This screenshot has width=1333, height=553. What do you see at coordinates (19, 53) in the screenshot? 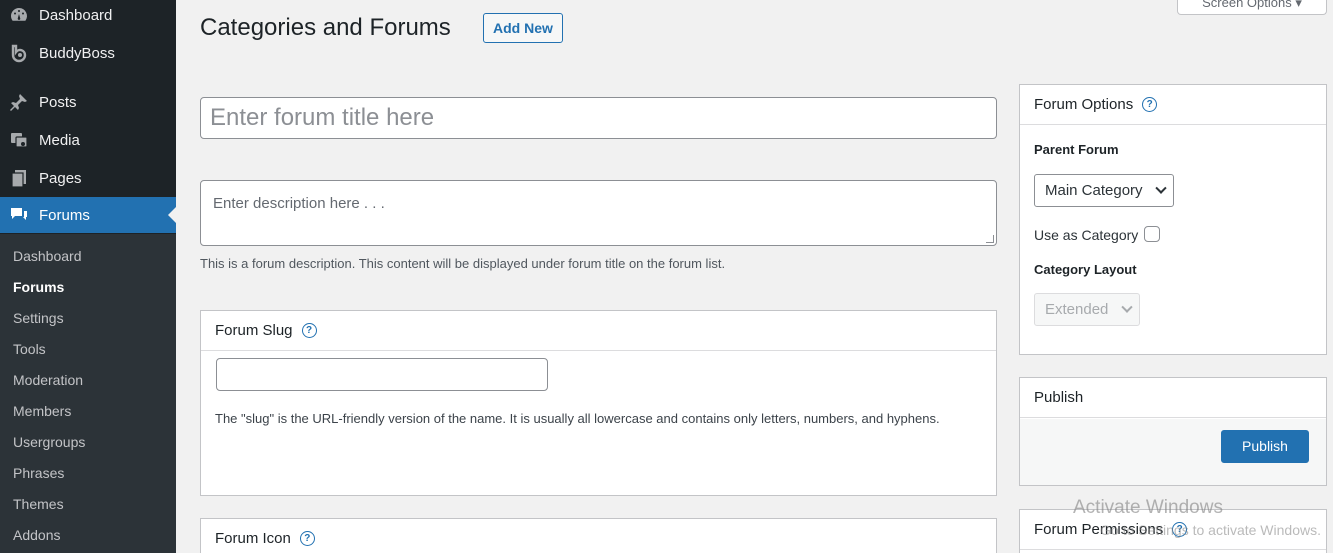
I see `buddyboss-icon` at bounding box center [19, 53].